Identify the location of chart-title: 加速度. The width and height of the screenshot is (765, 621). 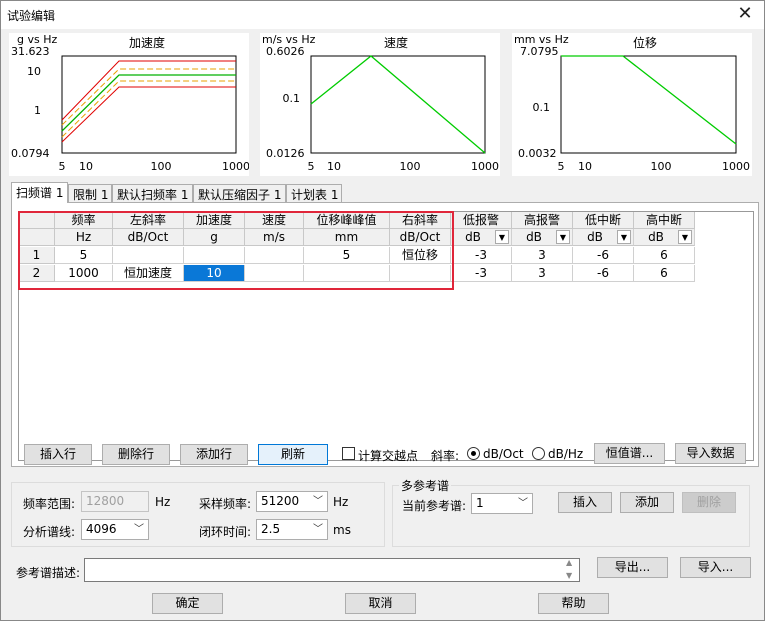
(147, 42).